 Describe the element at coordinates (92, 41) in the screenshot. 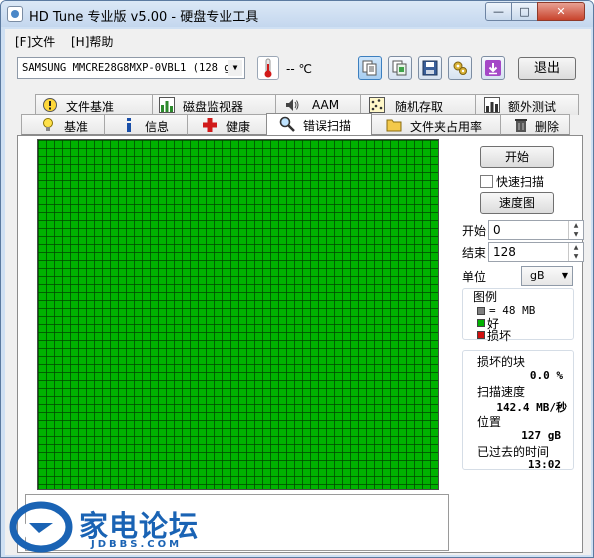

I see `menu-help: [H]帮助` at that location.